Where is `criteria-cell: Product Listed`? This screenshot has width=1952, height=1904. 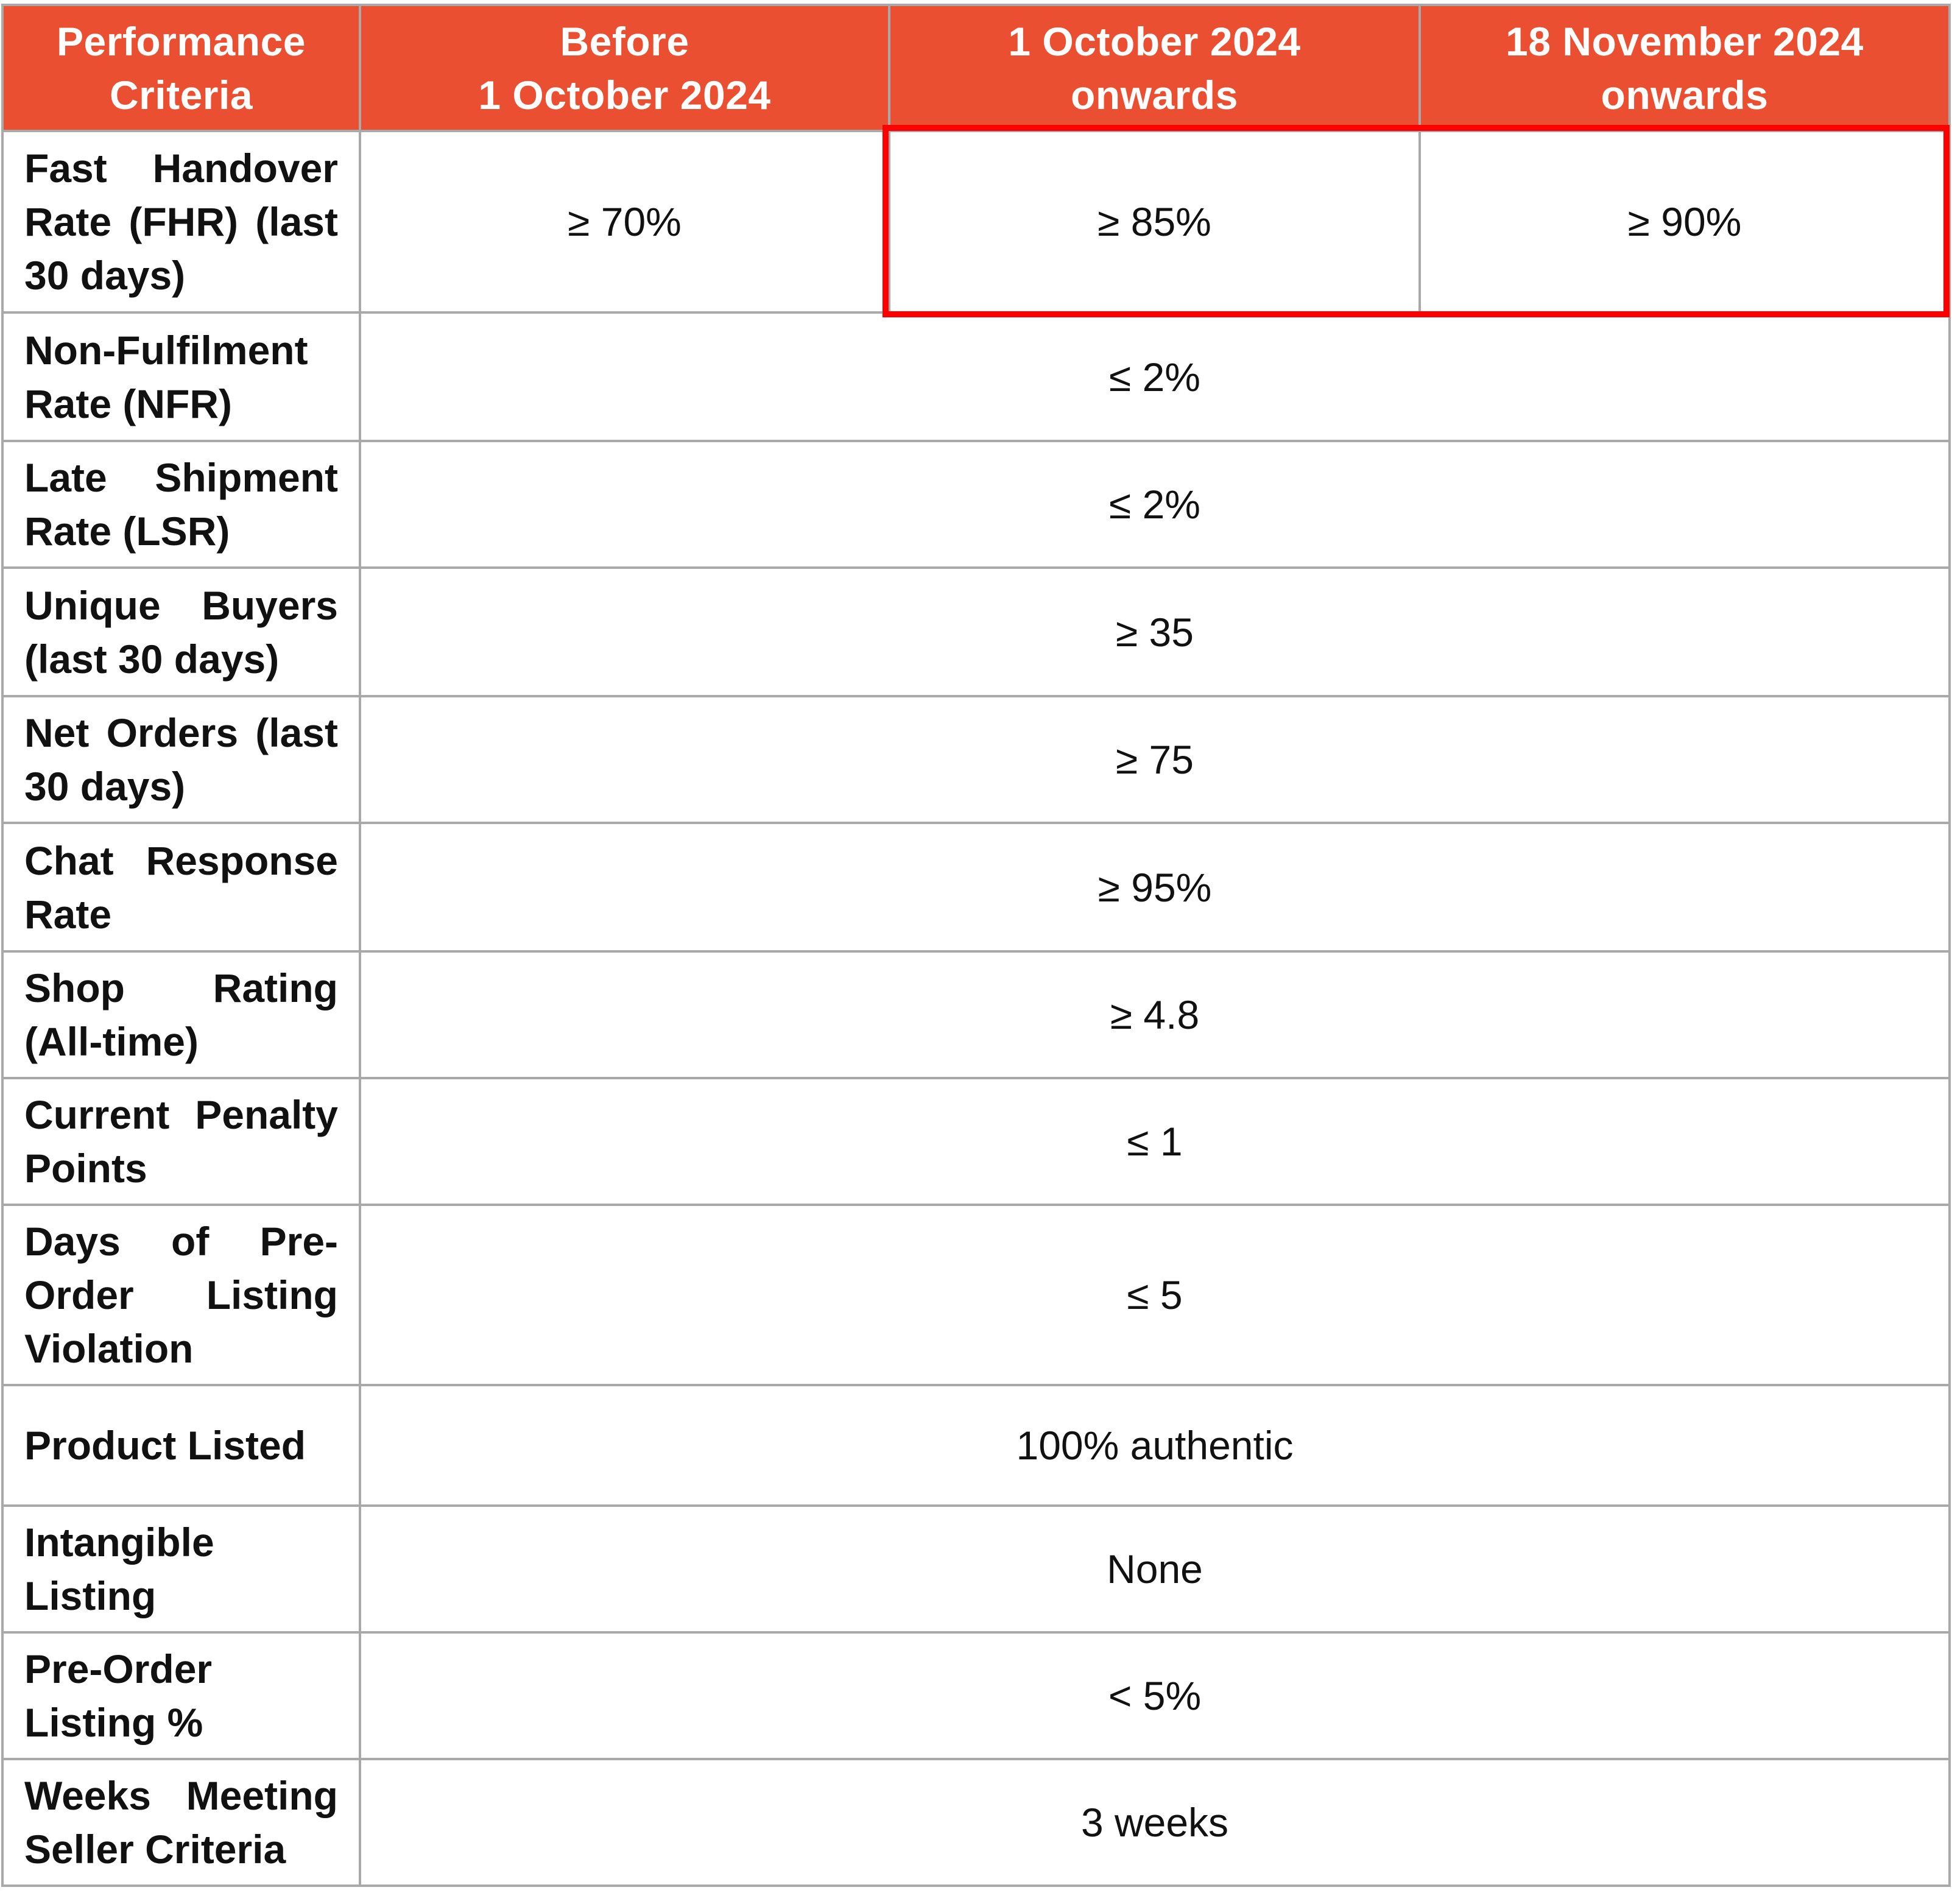 criteria-cell: Product Listed is located at coordinates (181, 1445).